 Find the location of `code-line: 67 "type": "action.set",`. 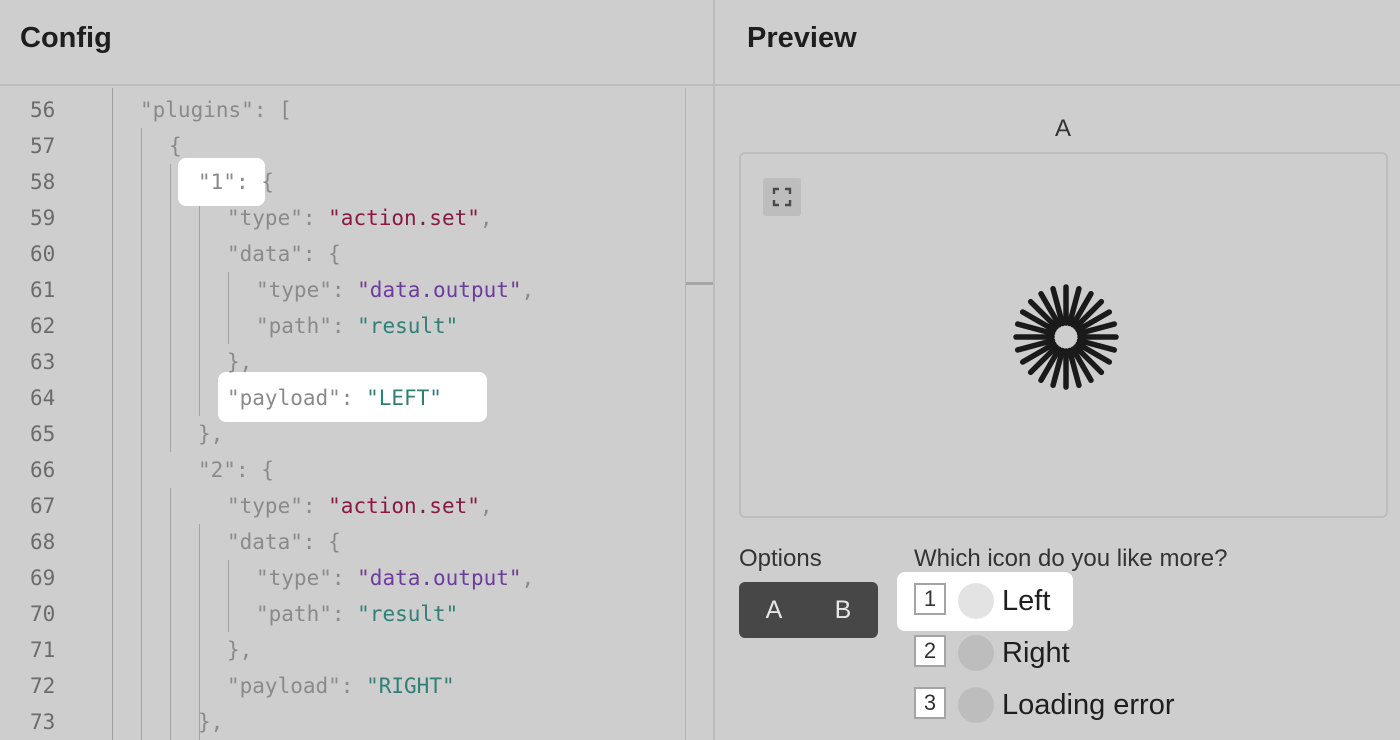

code-line: 67 "type": "action.set", is located at coordinates (342, 506).